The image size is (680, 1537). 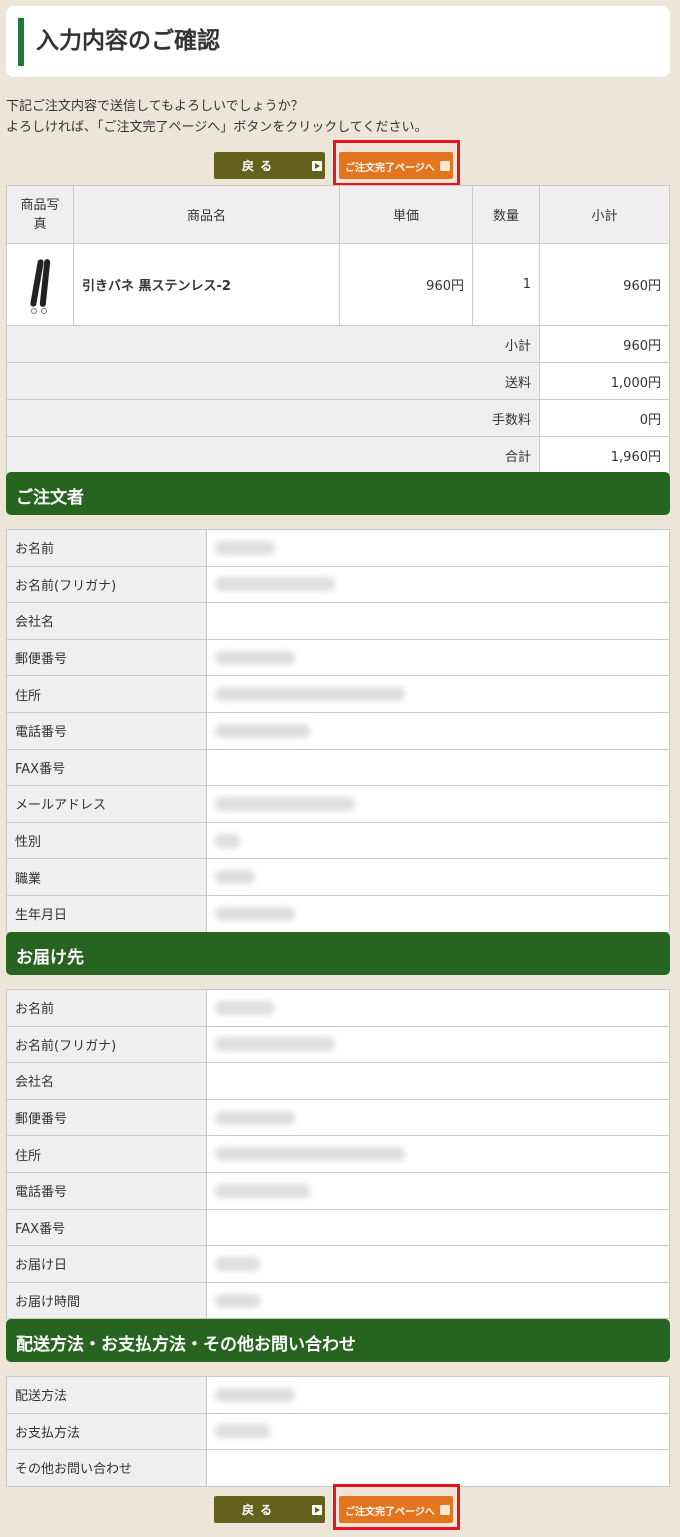 I want to click on field-label: お名前, so click(x=106, y=548).